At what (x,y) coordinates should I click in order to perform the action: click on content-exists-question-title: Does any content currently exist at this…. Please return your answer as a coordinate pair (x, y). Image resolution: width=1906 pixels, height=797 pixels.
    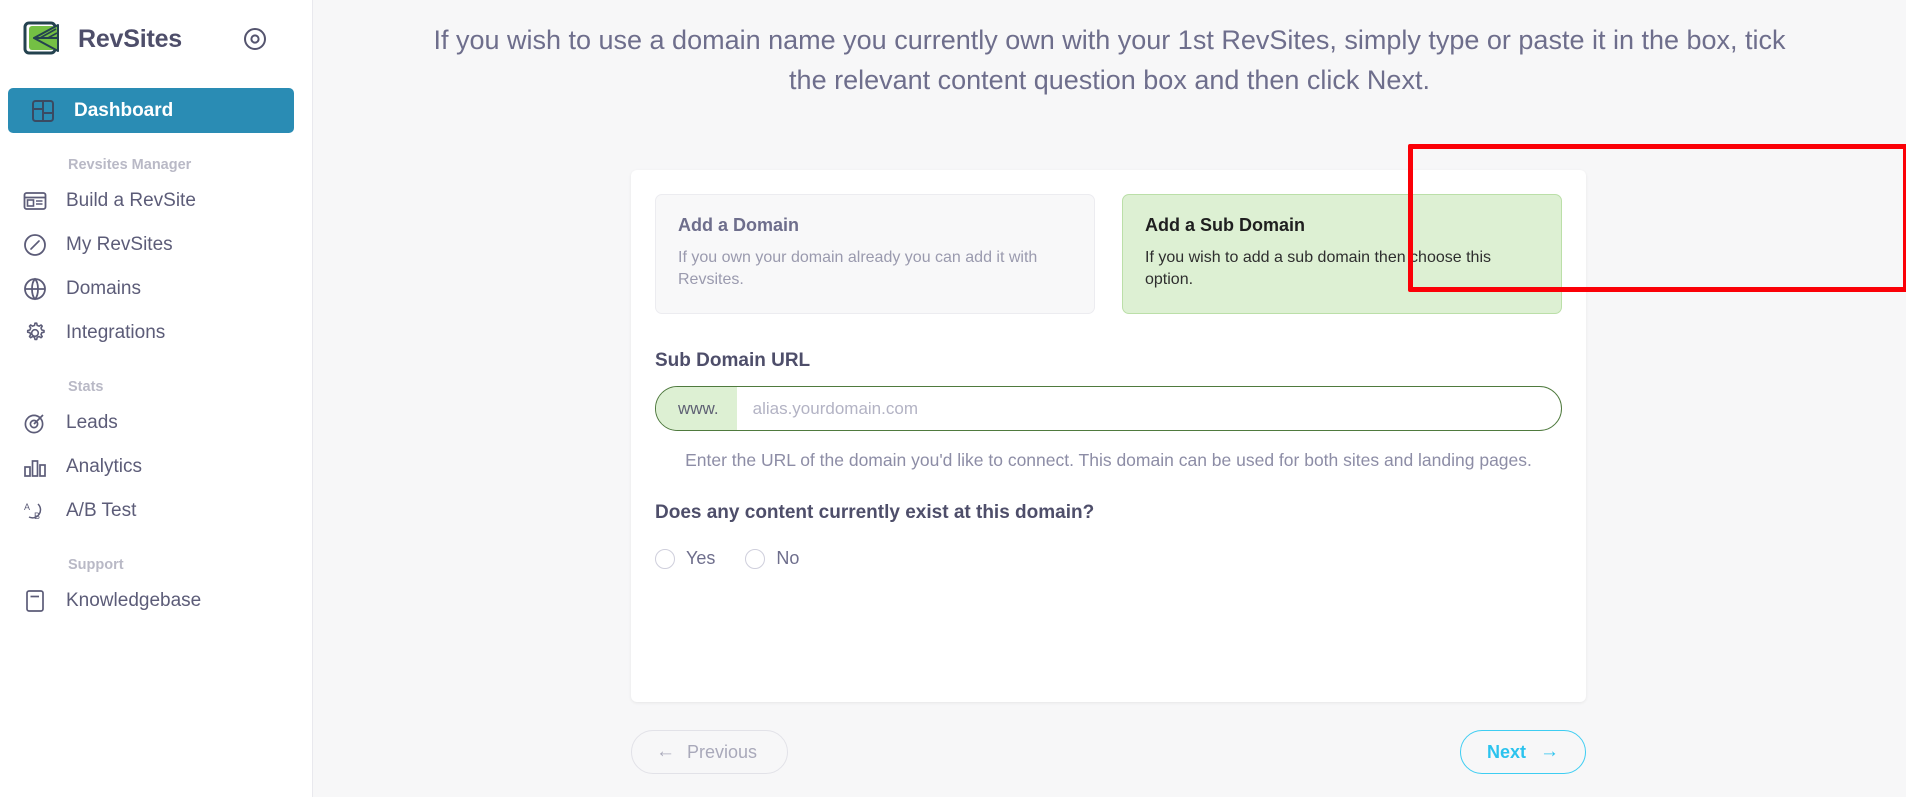
    Looking at the image, I should click on (875, 512).